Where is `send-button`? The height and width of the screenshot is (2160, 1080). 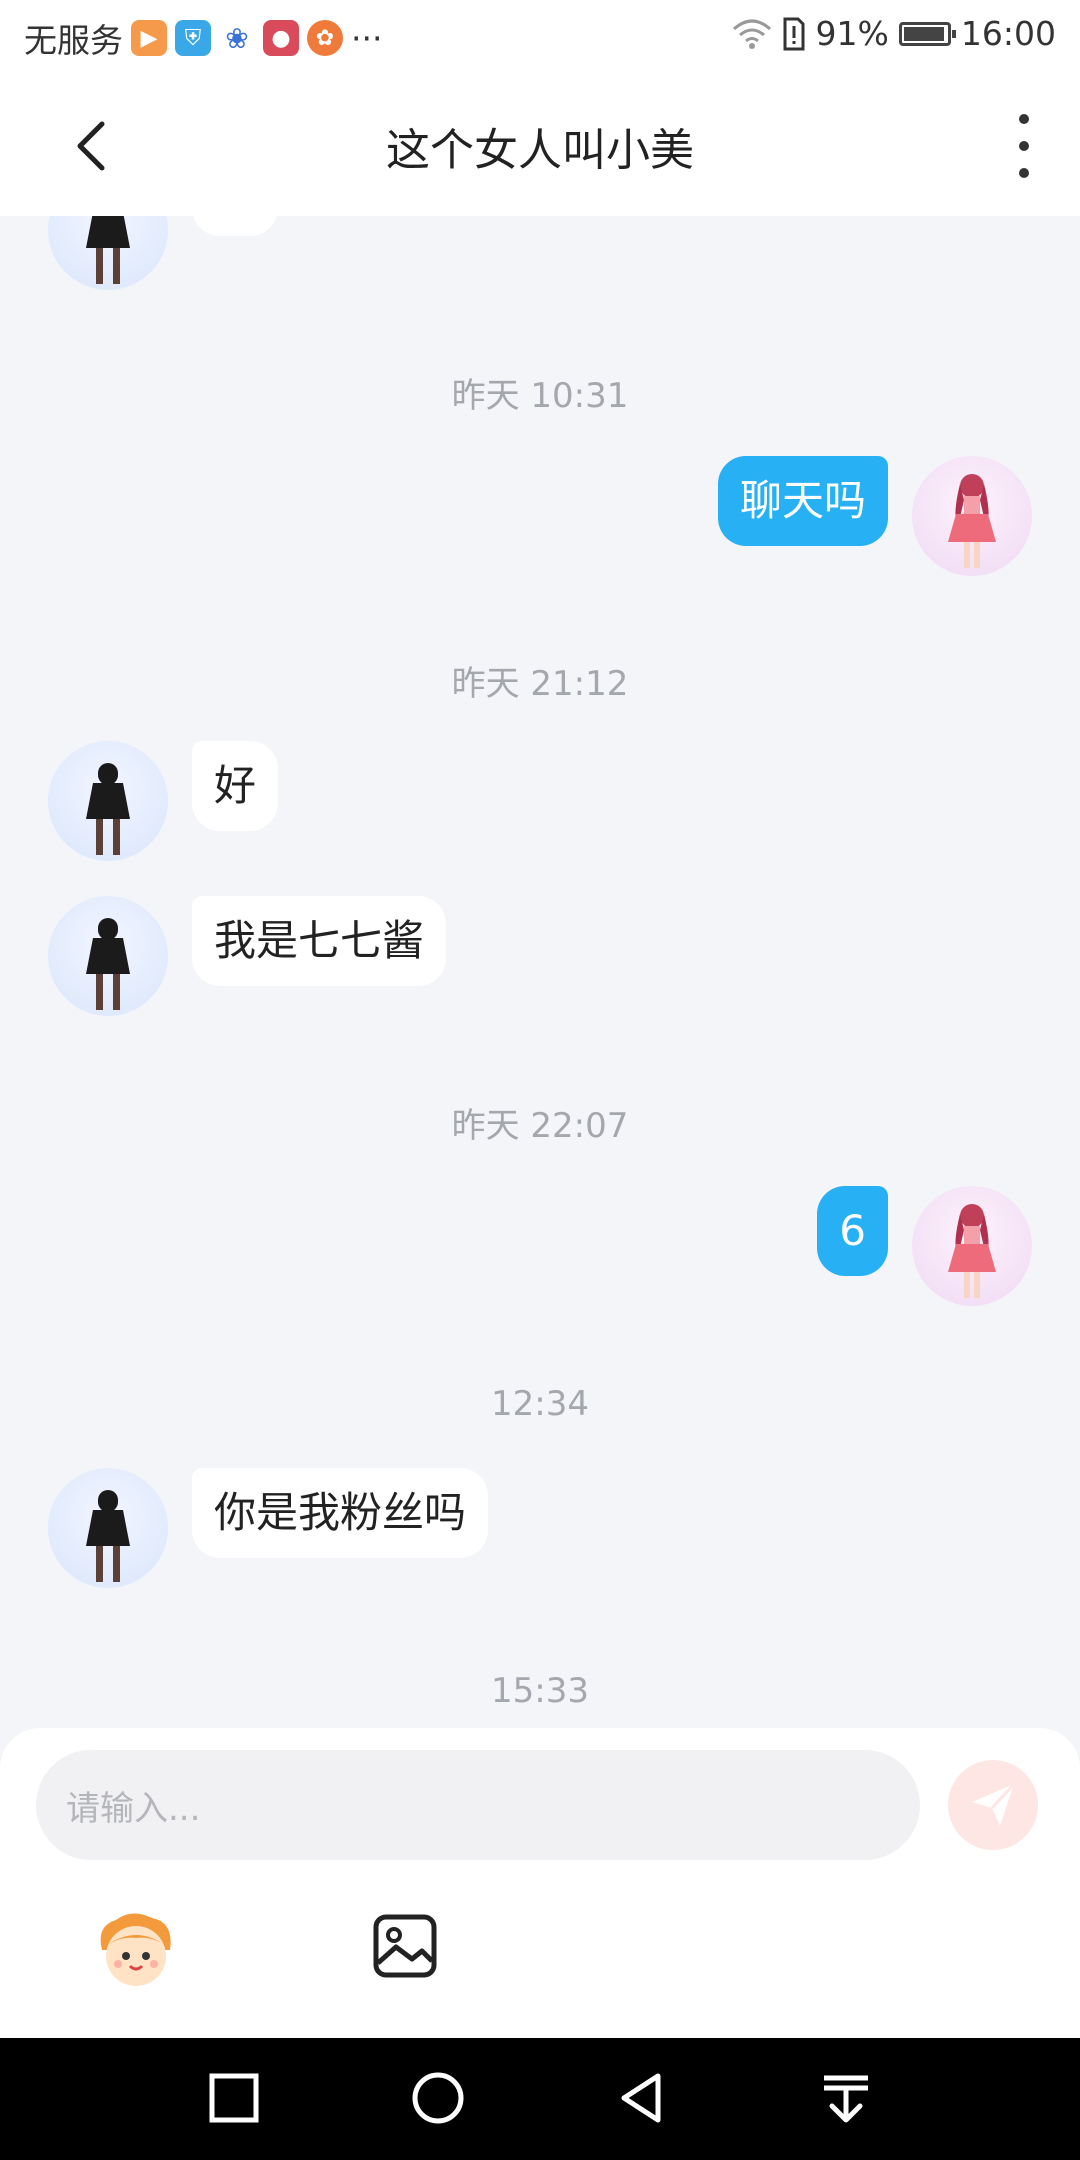
send-button is located at coordinates (993, 1805).